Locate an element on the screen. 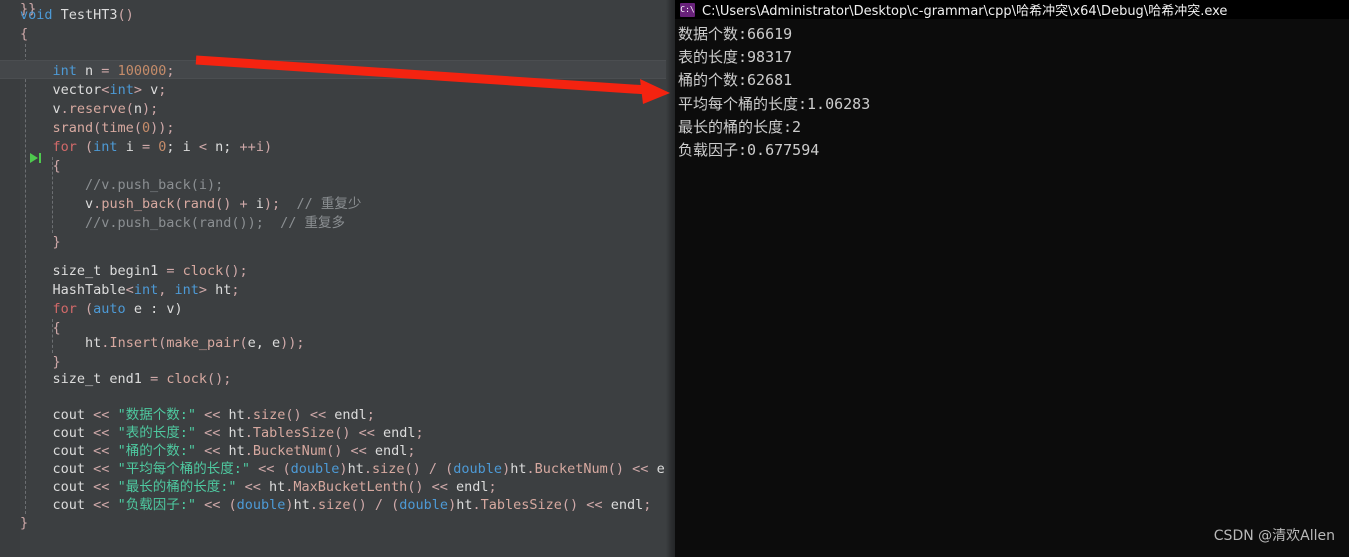 The image size is (1349, 557). code-token: cout is located at coordinates (73, 505).